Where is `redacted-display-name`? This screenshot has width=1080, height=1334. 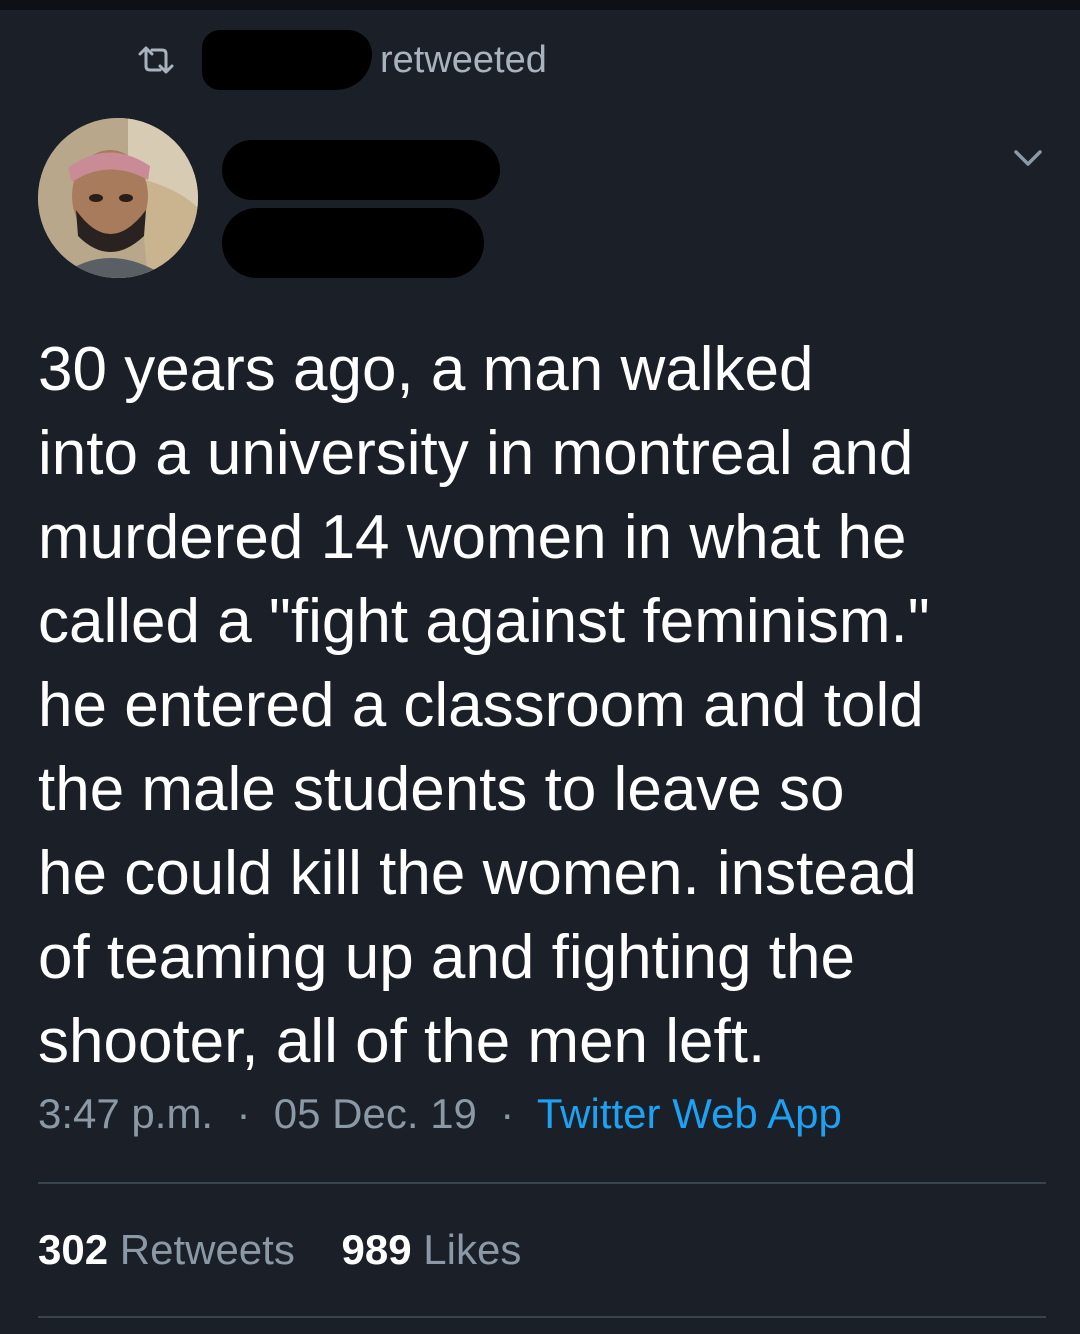
redacted-display-name is located at coordinates (361, 170).